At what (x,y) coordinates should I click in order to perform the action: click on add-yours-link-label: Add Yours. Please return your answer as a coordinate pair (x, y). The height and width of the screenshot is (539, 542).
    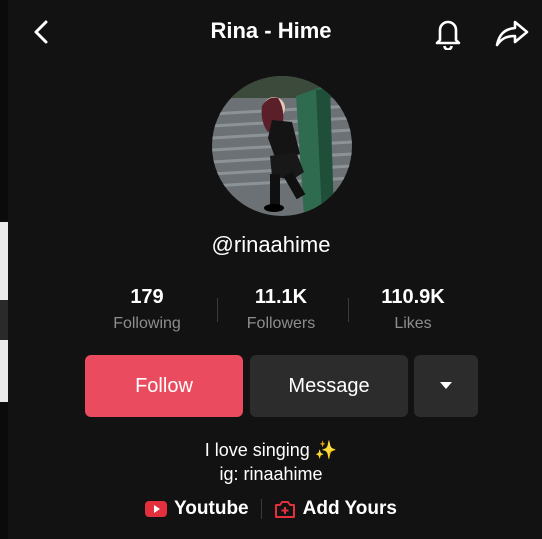
    Looking at the image, I should click on (349, 508).